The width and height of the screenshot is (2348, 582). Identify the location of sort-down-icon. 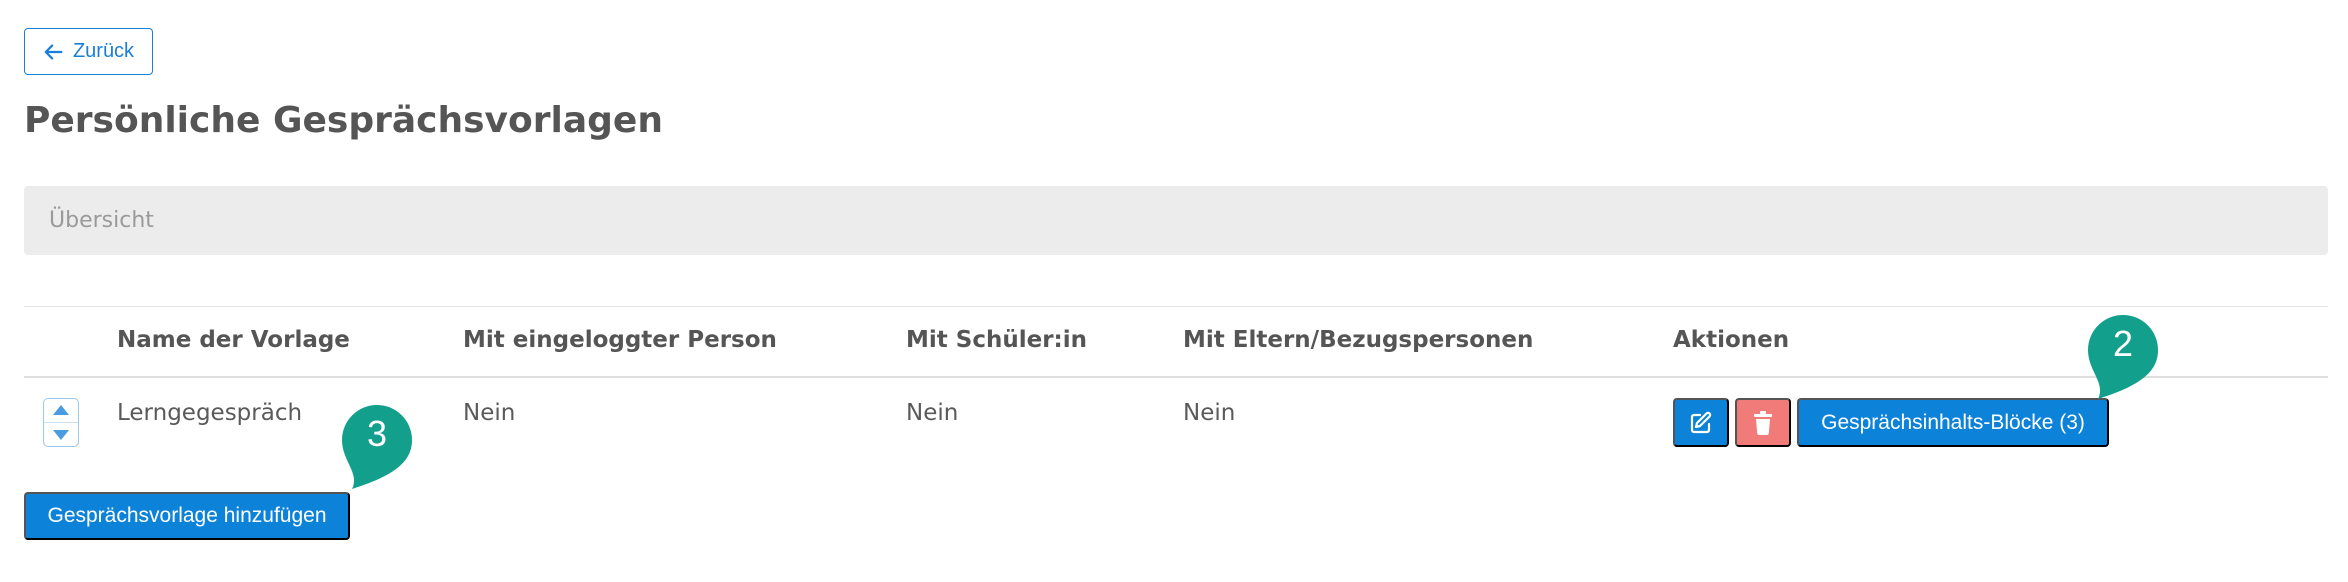
(61, 435).